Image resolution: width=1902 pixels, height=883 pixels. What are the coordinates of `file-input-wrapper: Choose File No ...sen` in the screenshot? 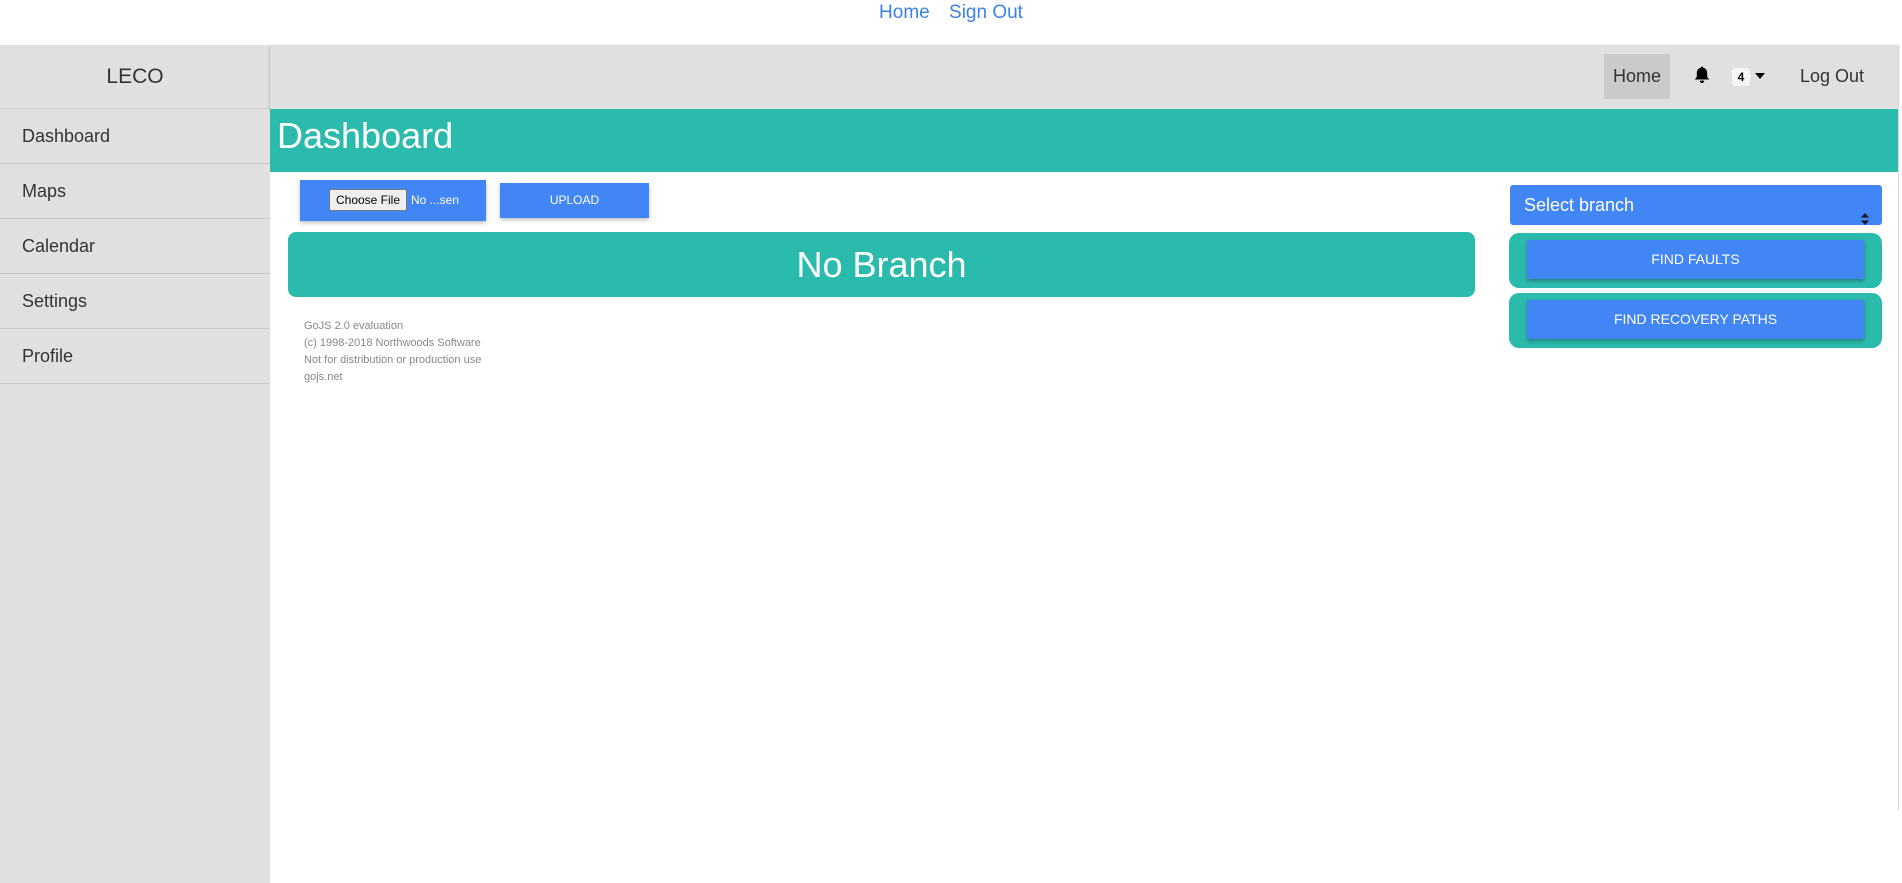 It's located at (393, 200).